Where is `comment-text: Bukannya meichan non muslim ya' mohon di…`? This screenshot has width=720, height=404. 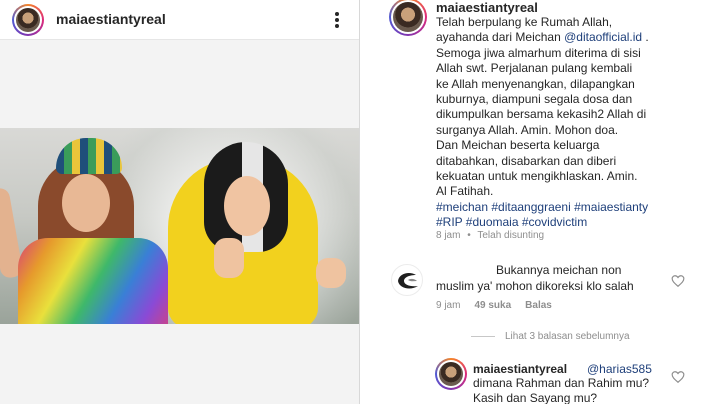
comment-text: Bukannya meichan non muslim ya' mohon di… is located at coordinates (535, 278).